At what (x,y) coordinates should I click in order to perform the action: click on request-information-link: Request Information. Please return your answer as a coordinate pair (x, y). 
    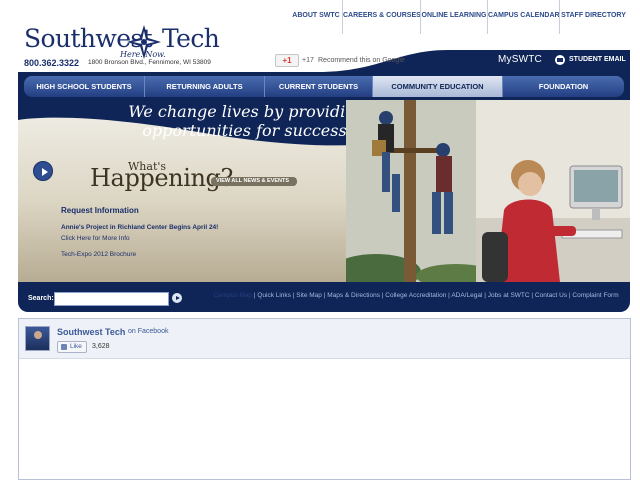
    Looking at the image, I should click on (100, 210).